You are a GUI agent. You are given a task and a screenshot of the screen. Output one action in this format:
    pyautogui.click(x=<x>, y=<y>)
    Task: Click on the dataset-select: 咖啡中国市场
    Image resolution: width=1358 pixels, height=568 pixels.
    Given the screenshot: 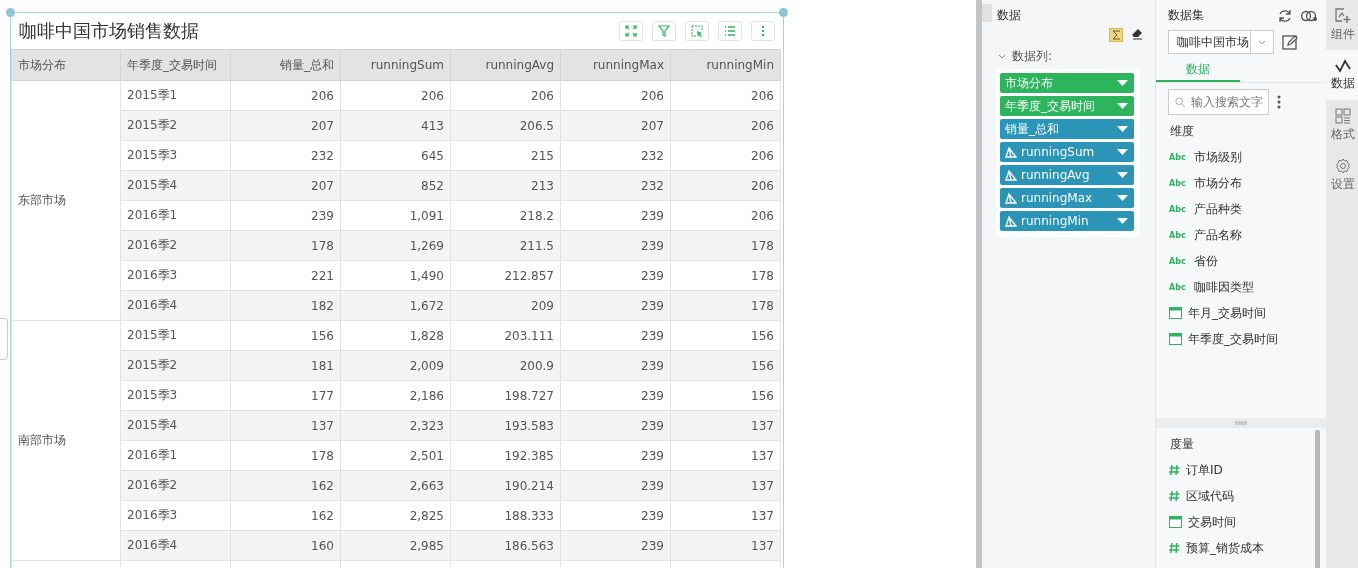 What is the action you would take?
    pyautogui.click(x=1221, y=42)
    